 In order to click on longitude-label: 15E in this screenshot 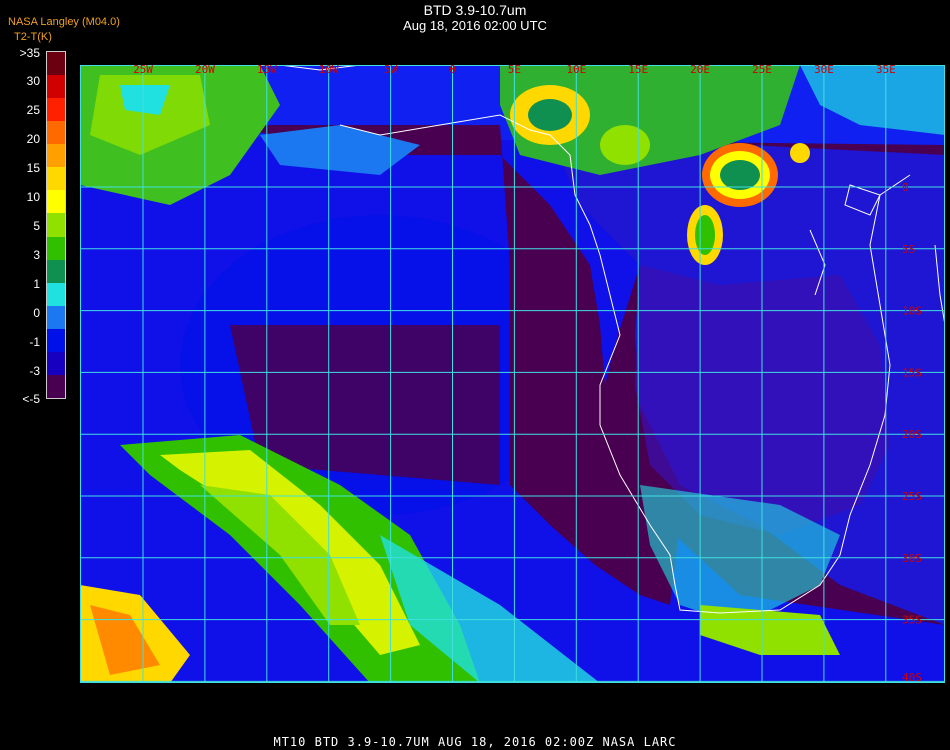, I will do `click(638, 70)`.